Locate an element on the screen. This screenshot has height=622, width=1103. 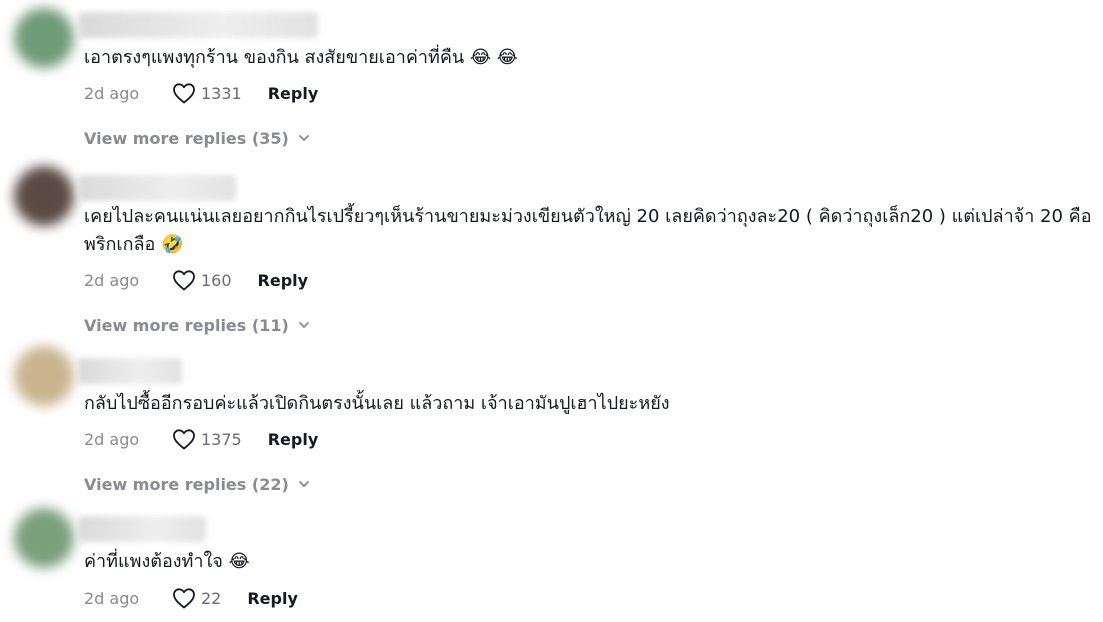
comment-text: ค่าที่แพงต้องทำใจ 😂 is located at coordinates (167, 561).